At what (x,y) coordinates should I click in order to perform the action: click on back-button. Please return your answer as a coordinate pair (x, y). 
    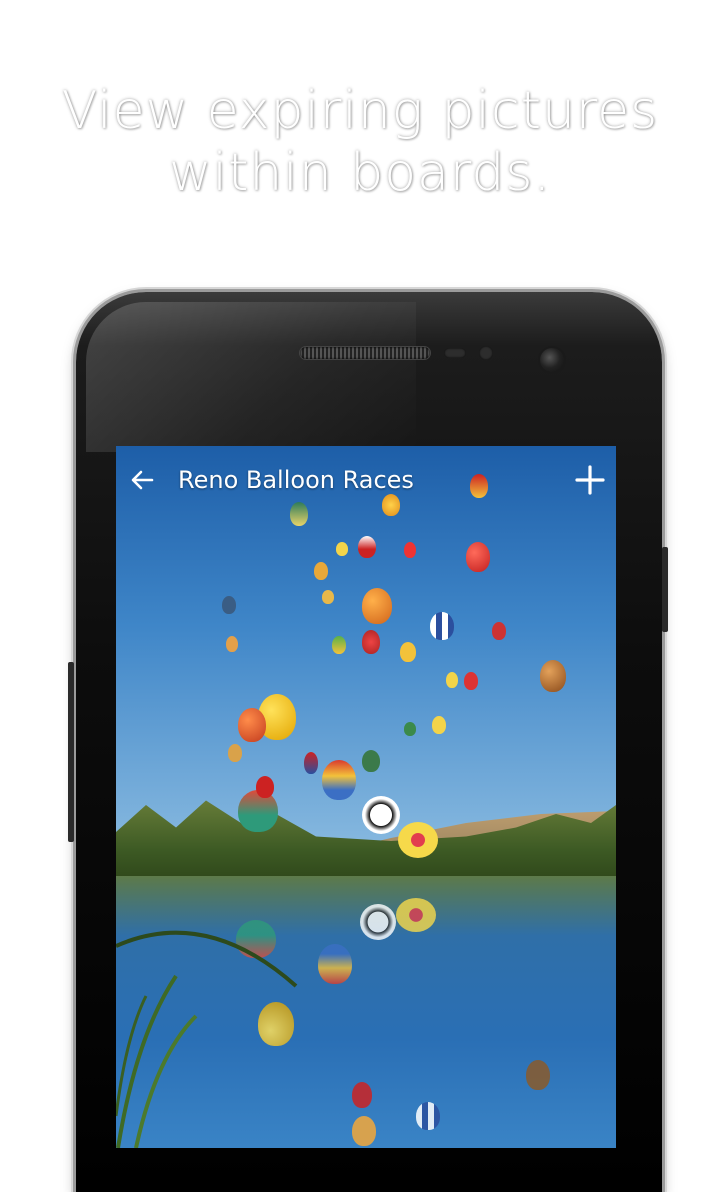
    Looking at the image, I should click on (142, 480).